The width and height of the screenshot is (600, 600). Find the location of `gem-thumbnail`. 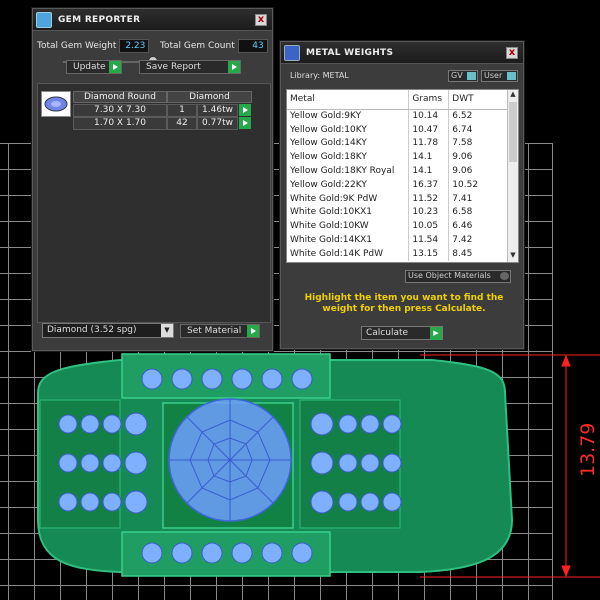

gem-thumbnail is located at coordinates (56, 104).